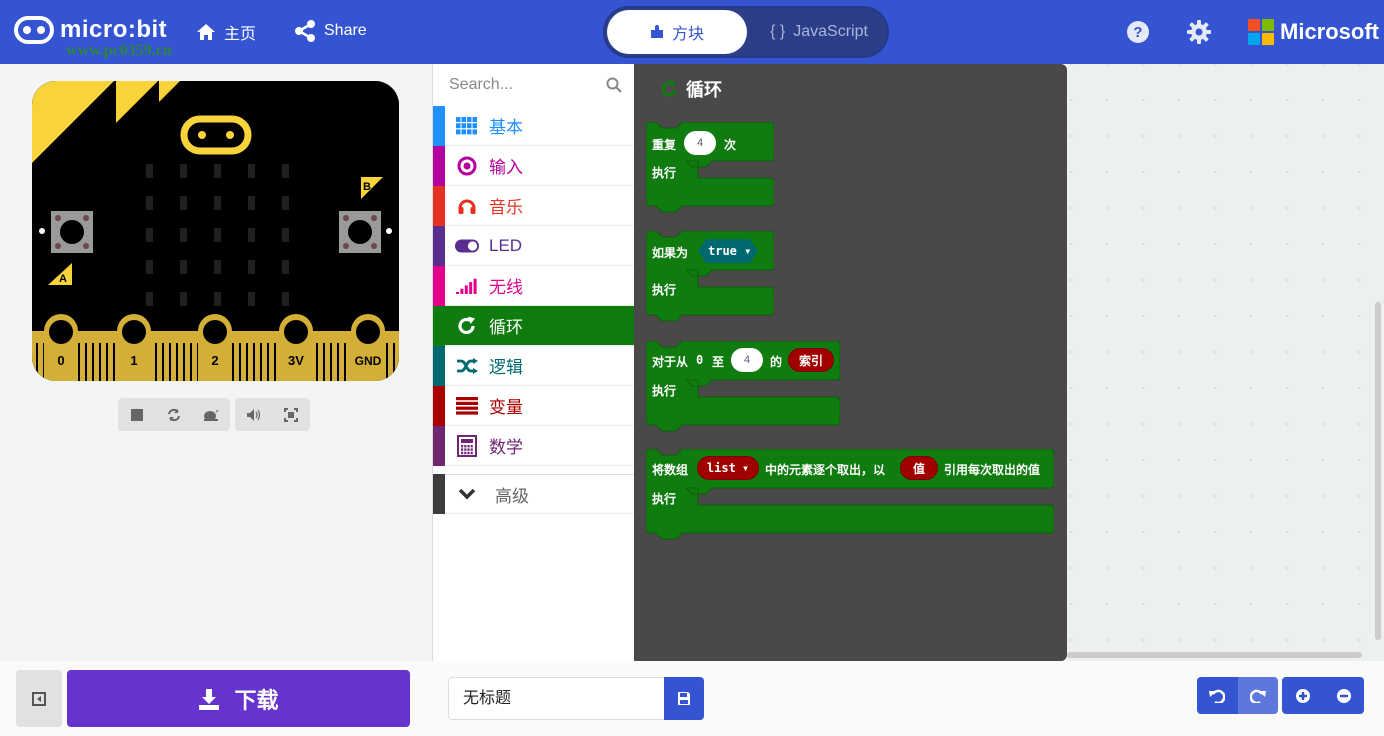 The height and width of the screenshot is (736, 1384). What do you see at coordinates (677, 32) in the screenshot?
I see `blocks-tab: 方块` at bounding box center [677, 32].